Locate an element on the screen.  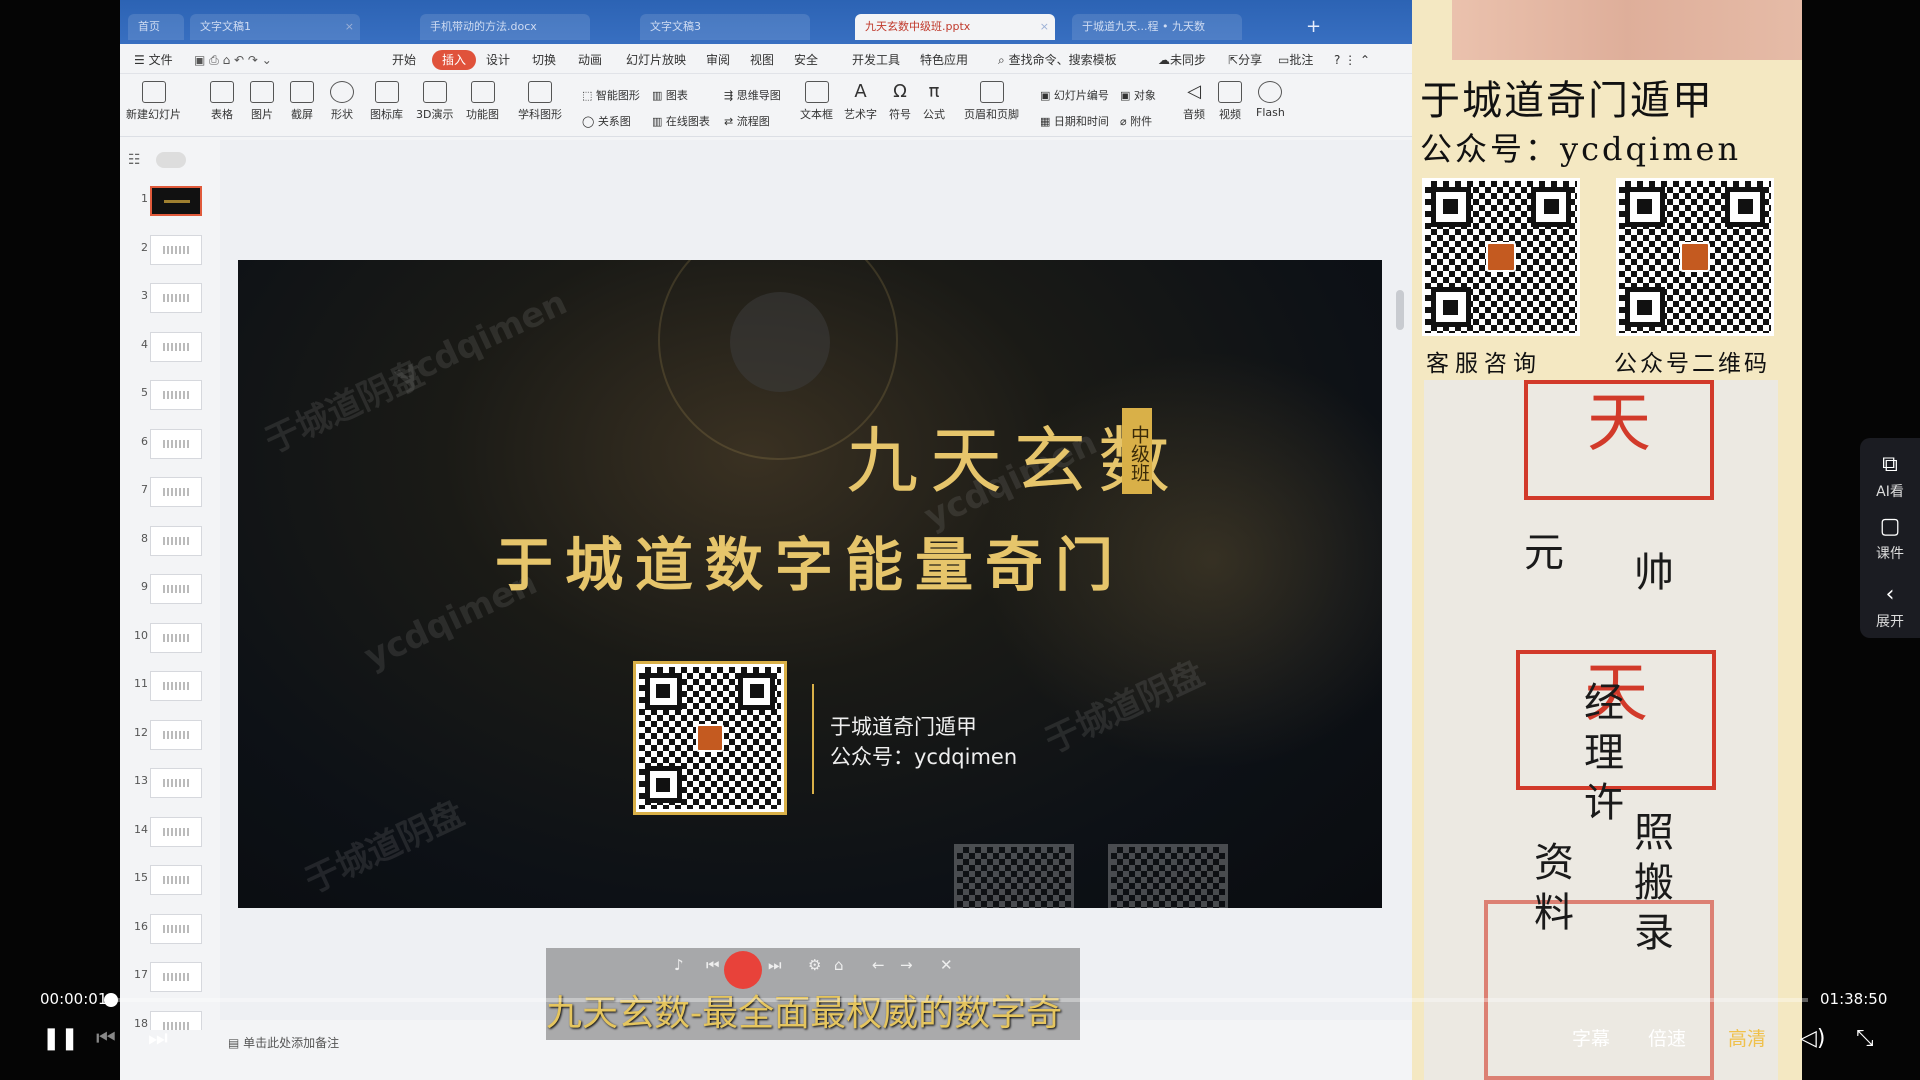
menu-transition: 切换 is located at coordinates (544, 60).